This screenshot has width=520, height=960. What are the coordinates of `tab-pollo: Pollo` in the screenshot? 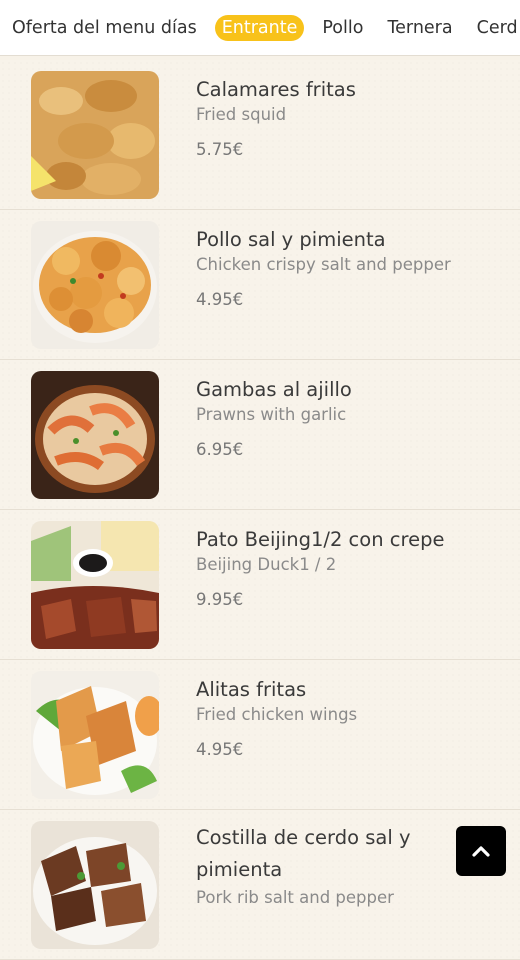 It's located at (342, 28).